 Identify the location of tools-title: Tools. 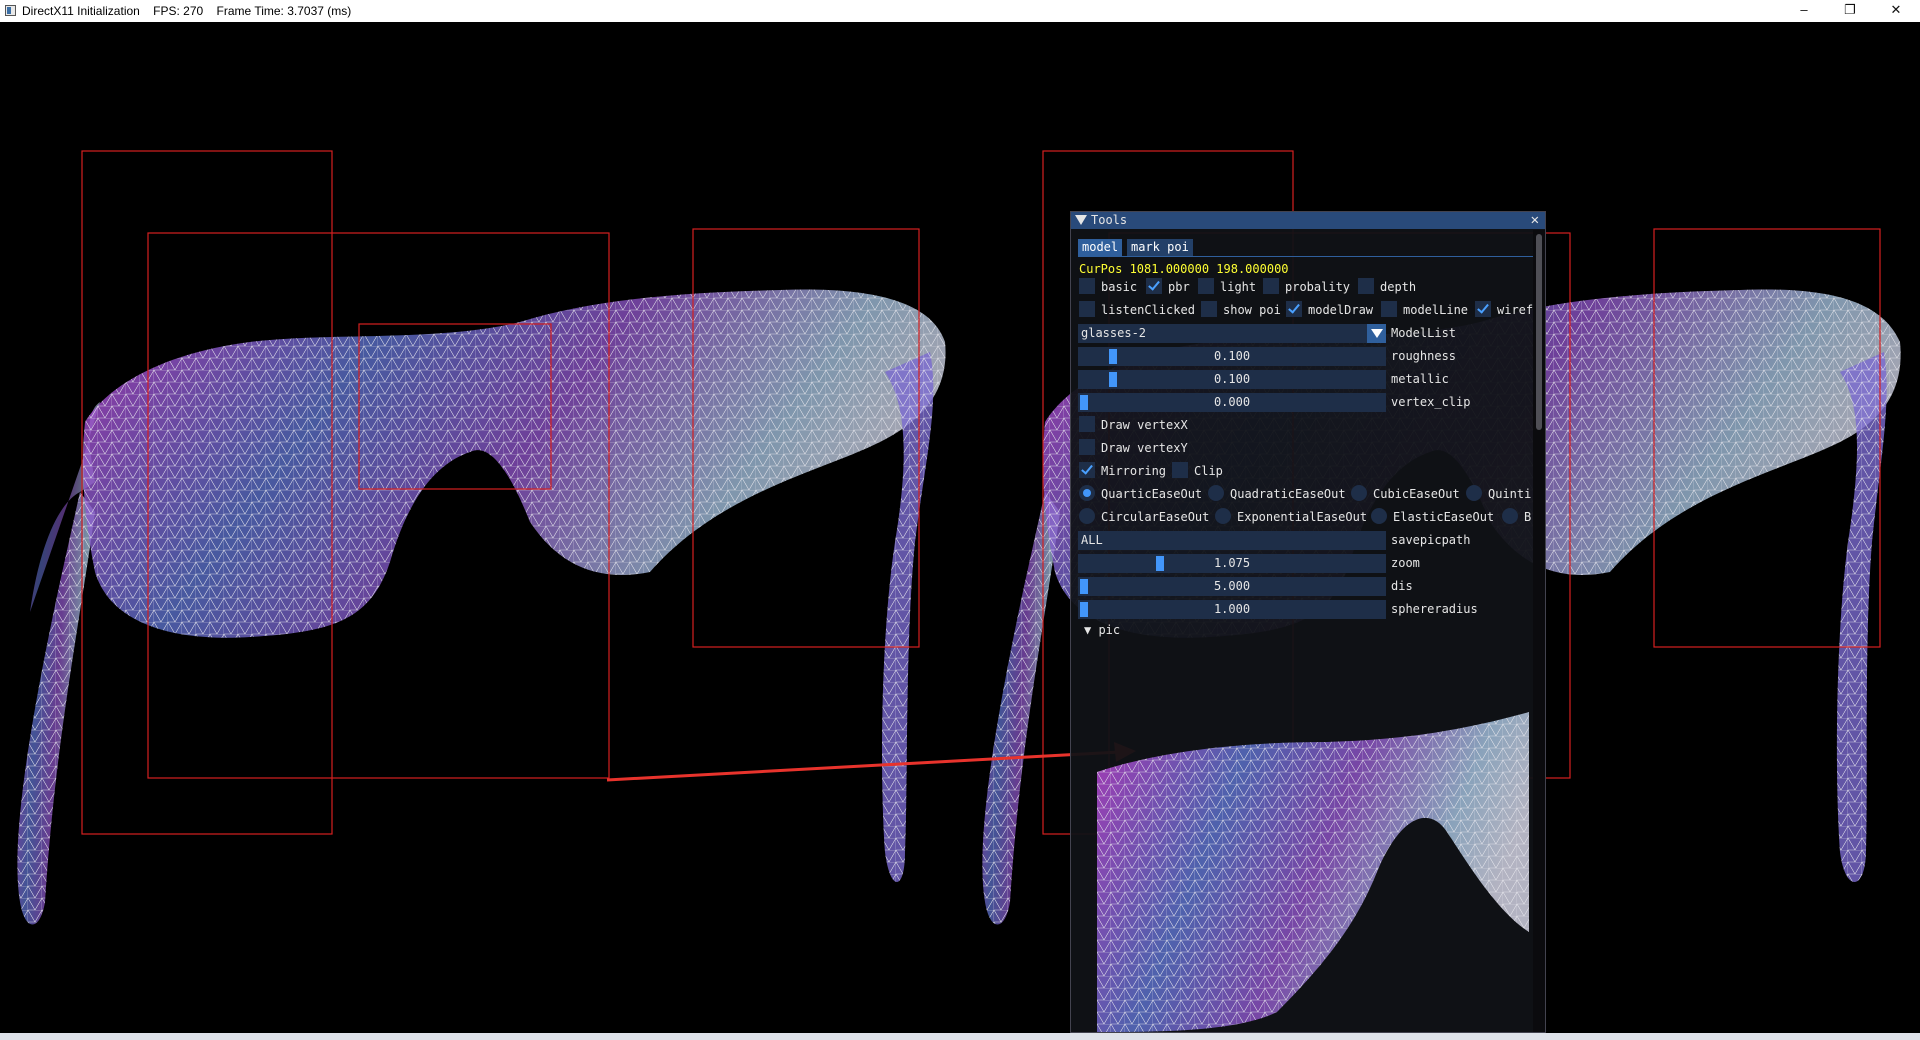
(1109, 220).